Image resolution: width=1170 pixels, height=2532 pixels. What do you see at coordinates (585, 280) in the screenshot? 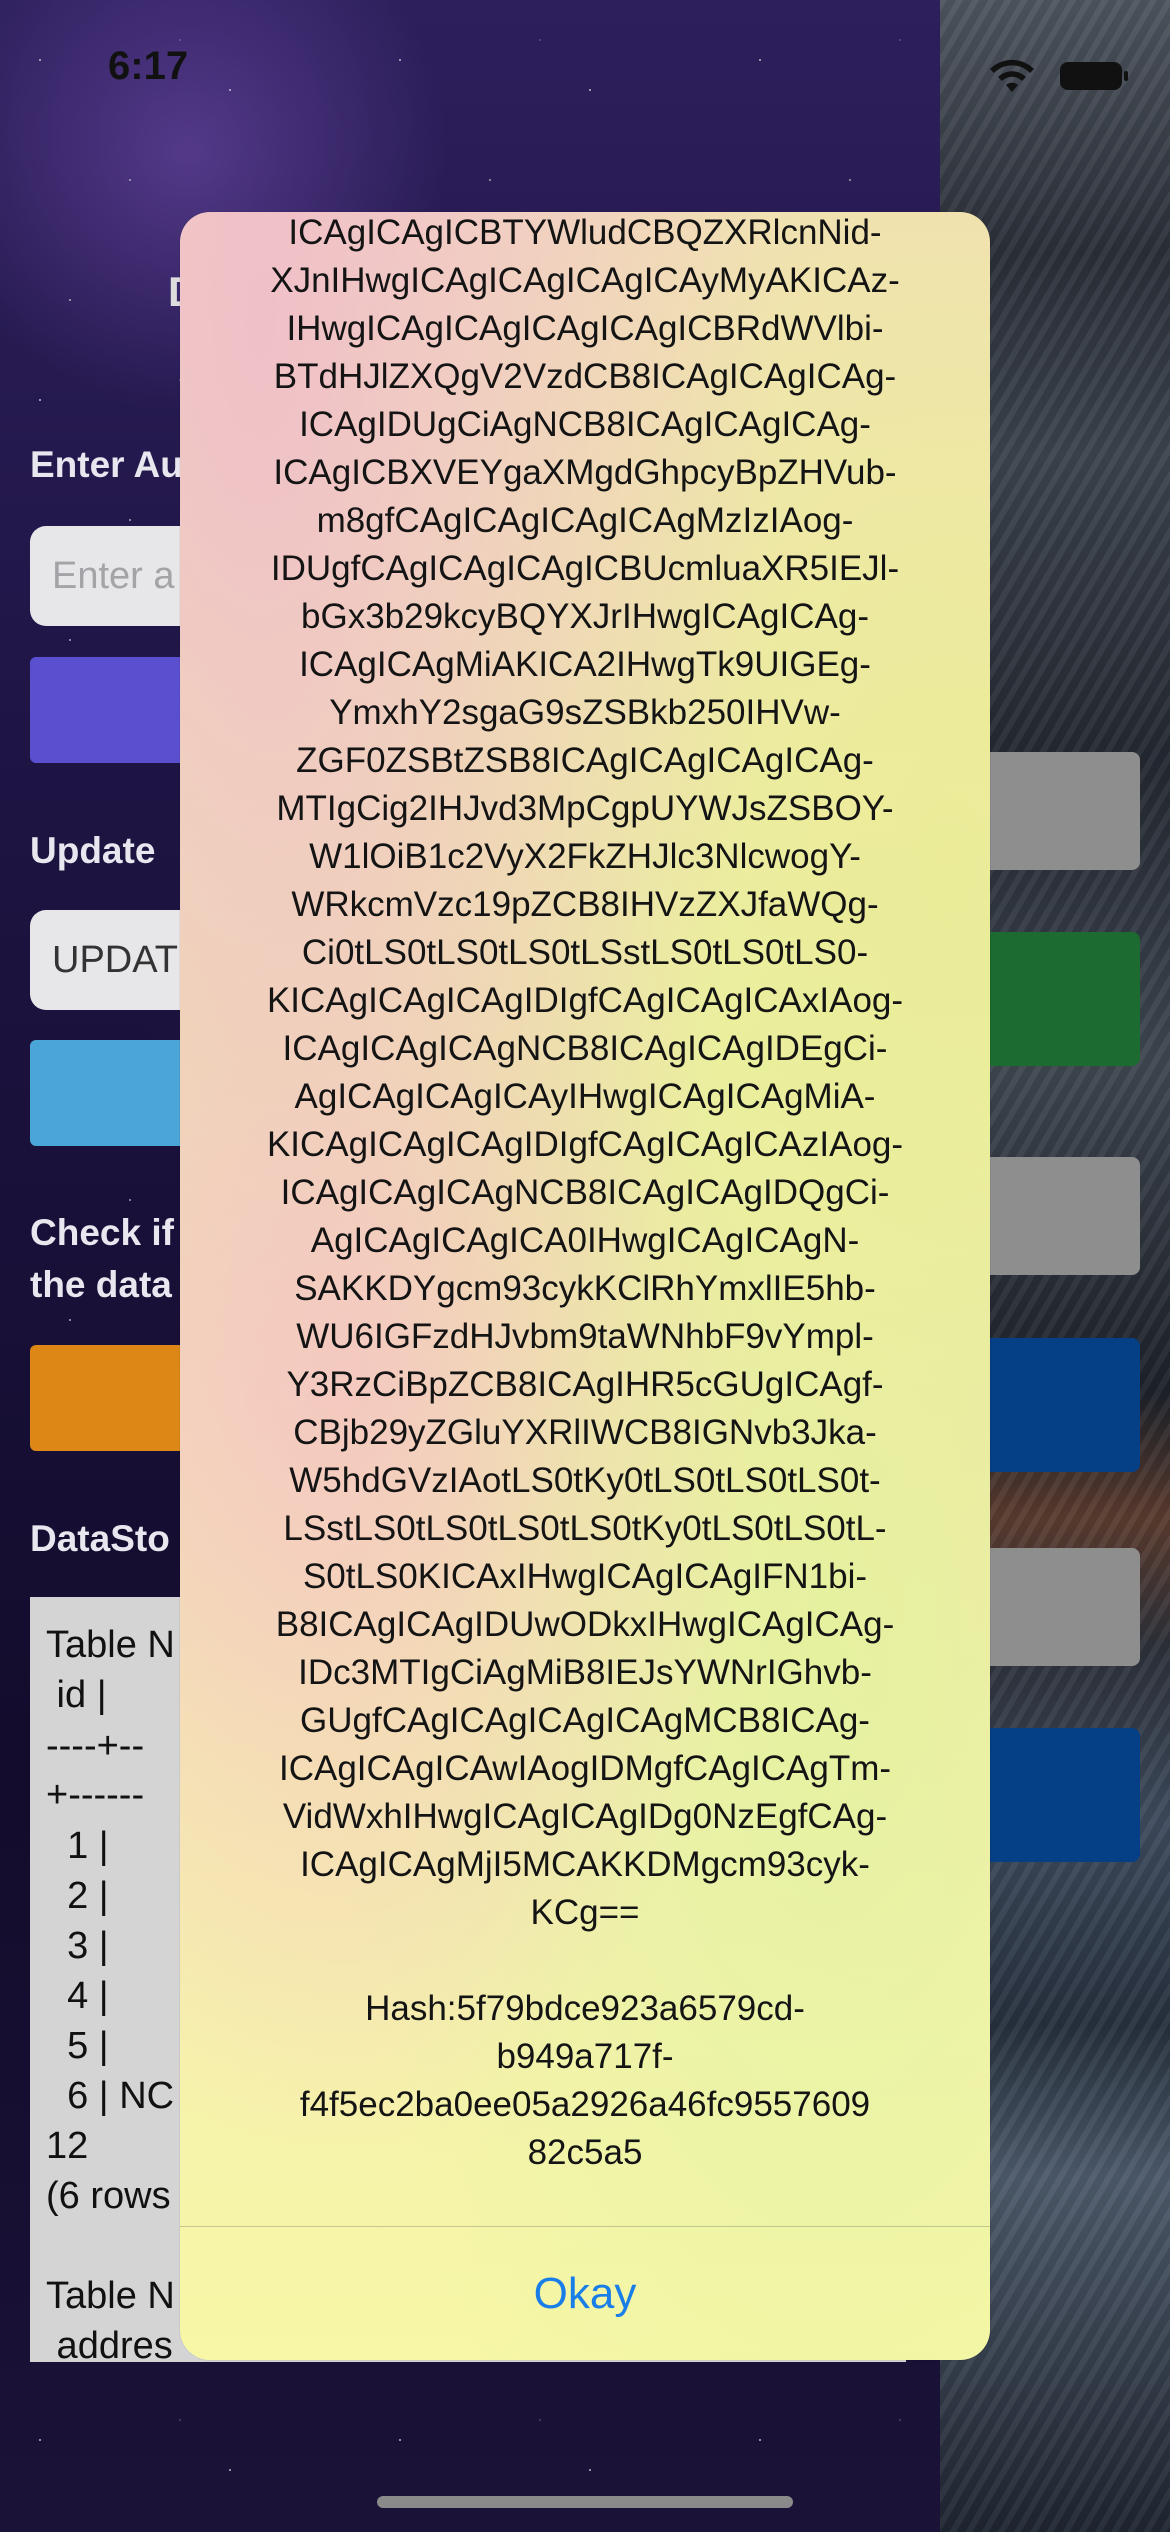
I see `alert-message-line: XJnIHwgICAgICAgICAgICAyMyAKICAz-` at bounding box center [585, 280].